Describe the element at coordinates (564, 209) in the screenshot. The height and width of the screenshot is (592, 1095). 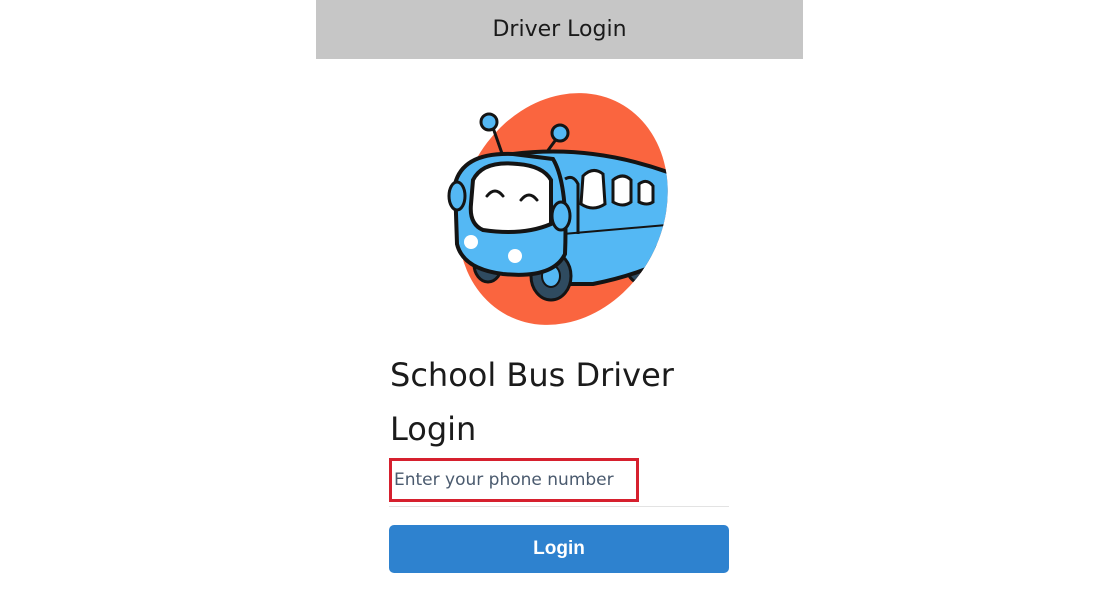
I see `school-bus-icon` at that location.